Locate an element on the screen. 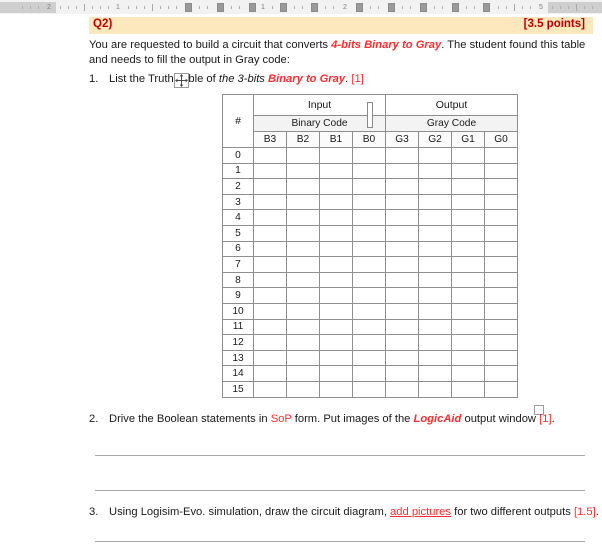  table-row: 9 is located at coordinates (370, 295).